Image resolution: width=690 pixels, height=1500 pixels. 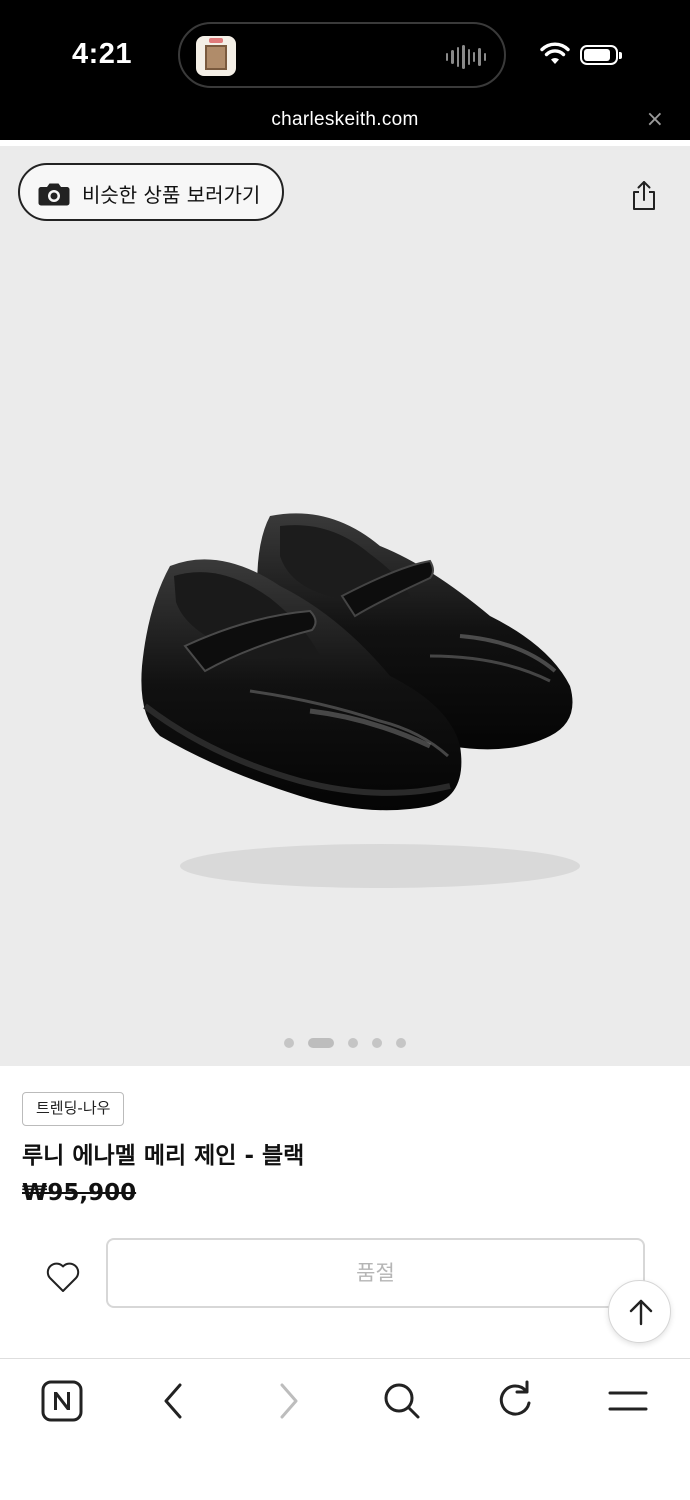 I want to click on camera-icon, so click(x=54, y=194).